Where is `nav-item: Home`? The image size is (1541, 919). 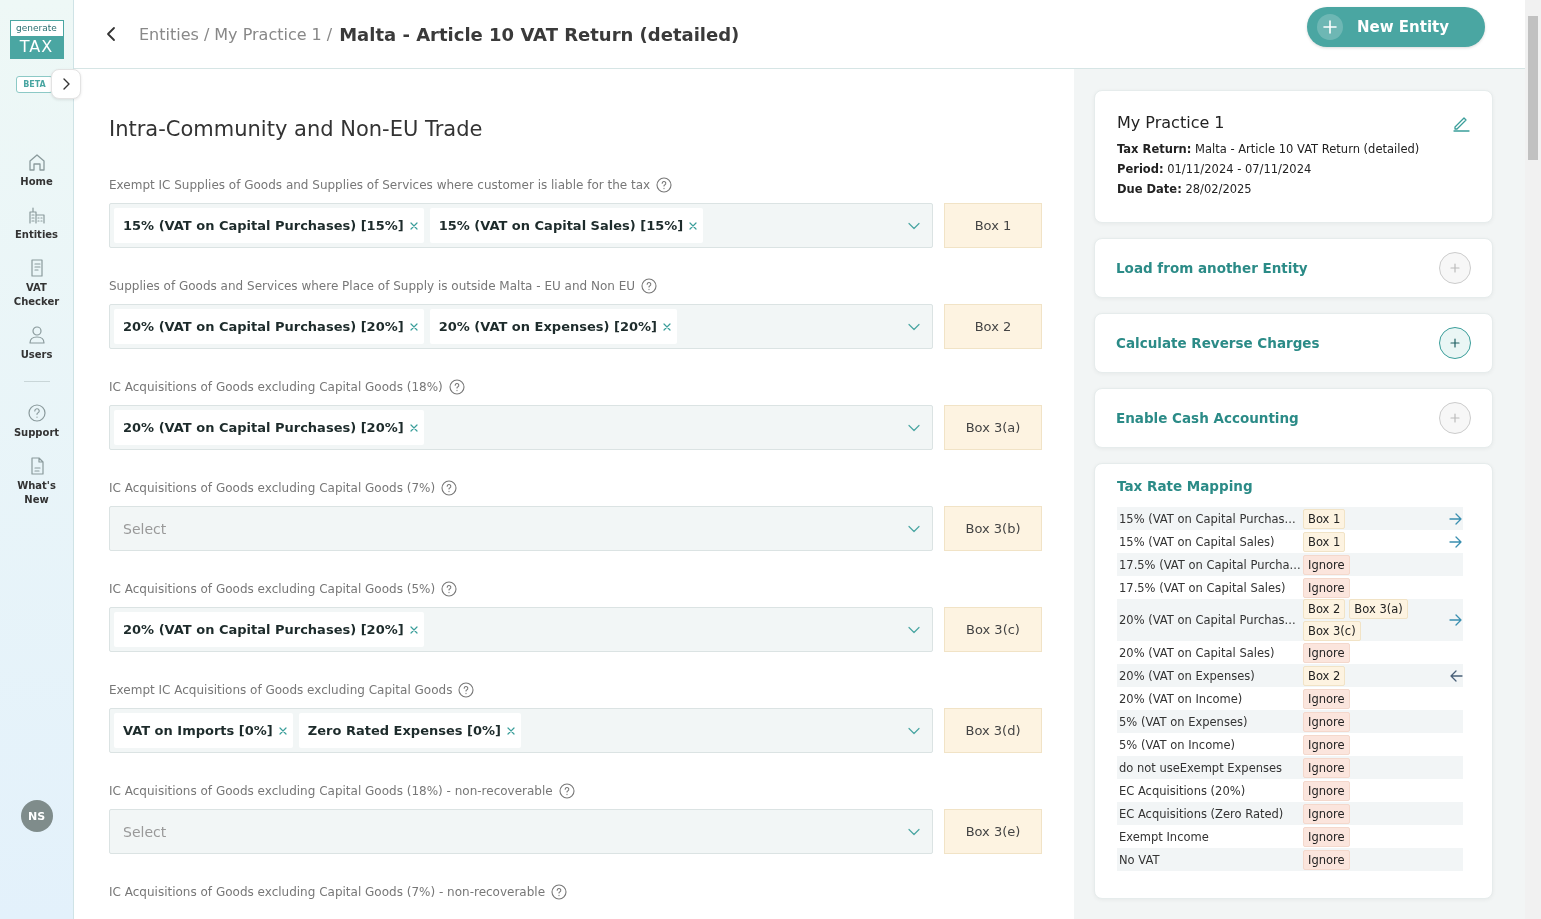
nav-item: Home is located at coordinates (36, 170).